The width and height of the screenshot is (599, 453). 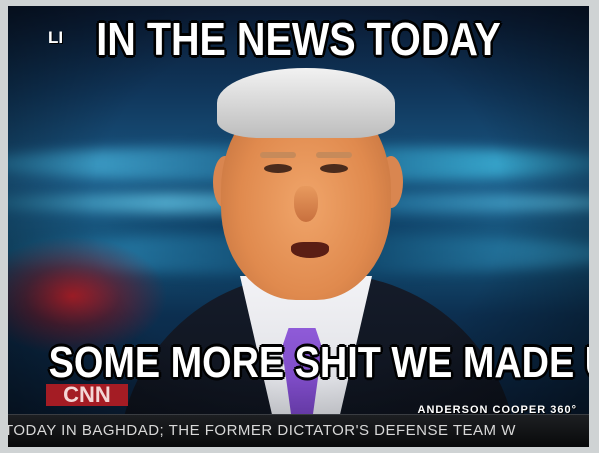 I want to click on meme-top-caption: IN THE NEWS TODAY, so click(x=298, y=39).